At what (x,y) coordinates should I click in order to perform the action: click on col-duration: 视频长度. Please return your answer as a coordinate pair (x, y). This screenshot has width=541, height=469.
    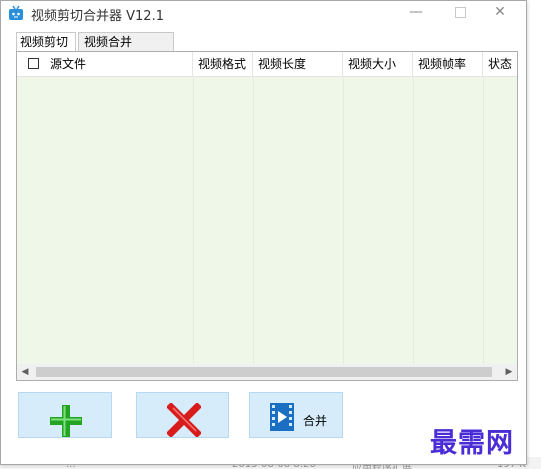
    Looking at the image, I should click on (298, 64).